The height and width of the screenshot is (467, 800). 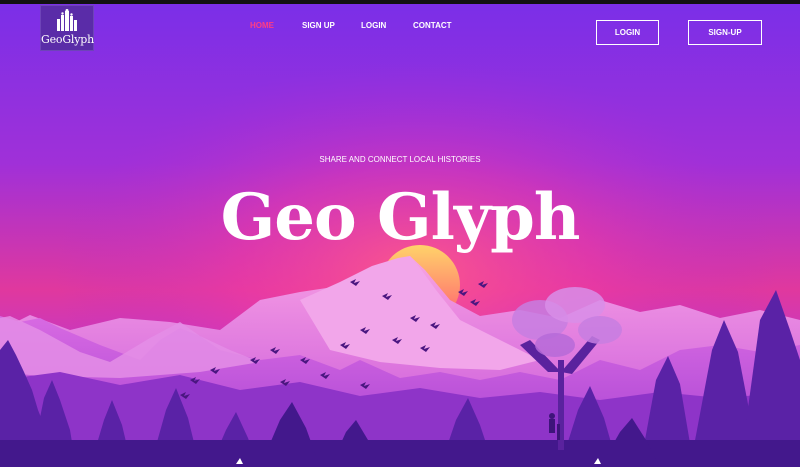 I want to click on hero-tagline: SHARE AND CONNECT LOCAL HISTORIES, so click(x=400, y=159).